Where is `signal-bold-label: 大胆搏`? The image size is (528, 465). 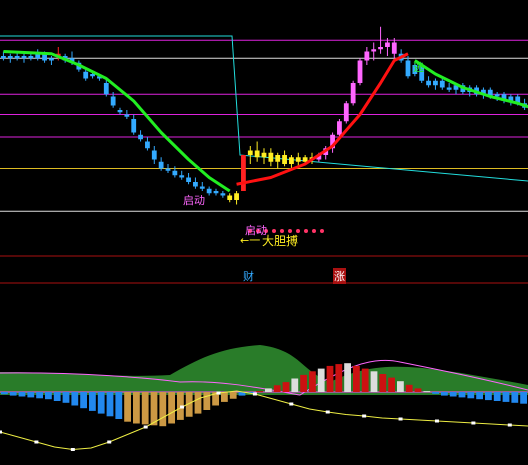 signal-bold-label: 大胆搏 is located at coordinates (280, 241).